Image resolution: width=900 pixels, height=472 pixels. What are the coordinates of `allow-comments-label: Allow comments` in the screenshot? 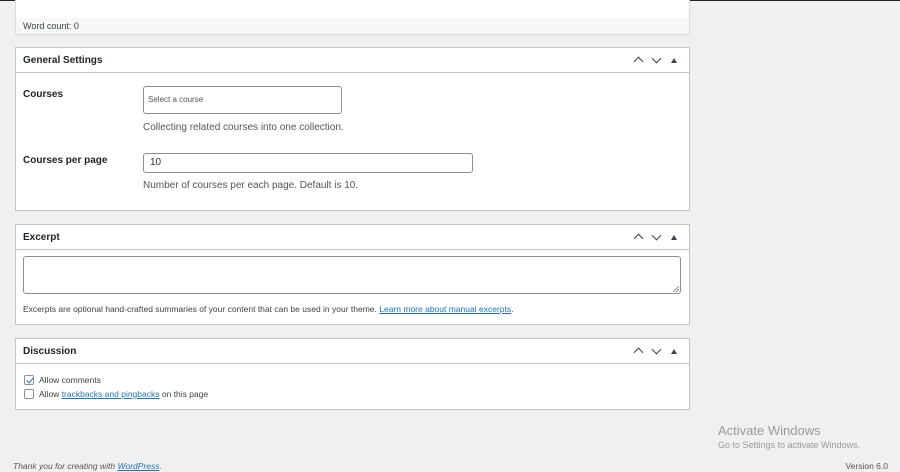 It's located at (70, 380).